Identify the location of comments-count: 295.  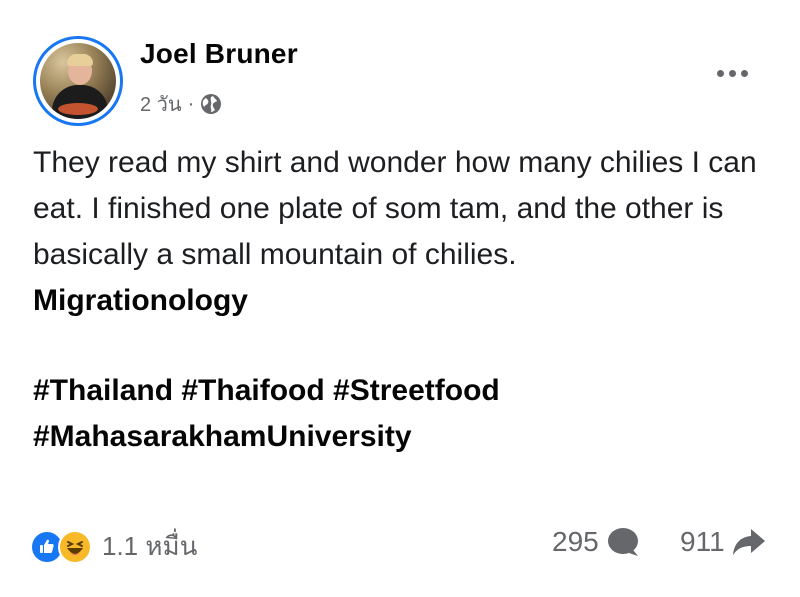
(596, 542).